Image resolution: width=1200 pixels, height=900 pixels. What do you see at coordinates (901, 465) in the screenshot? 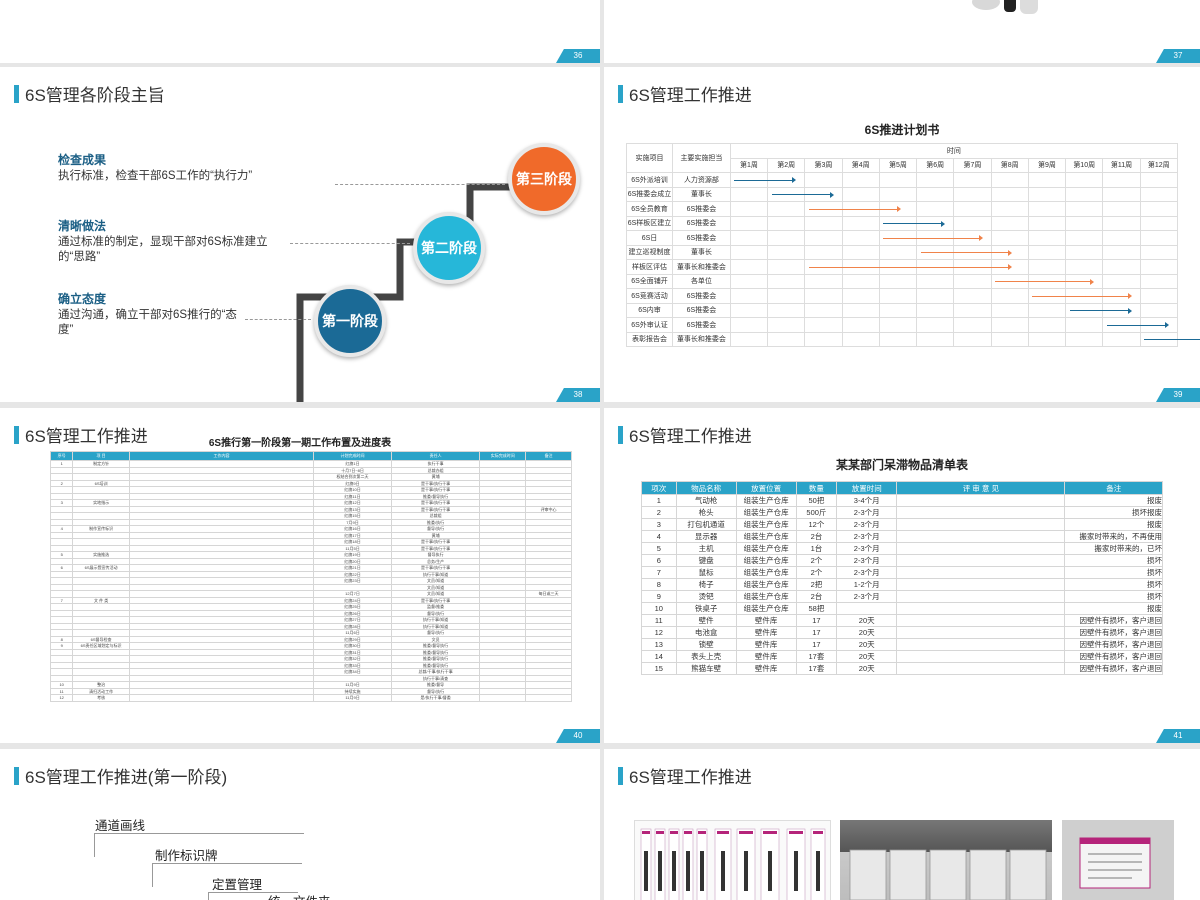
I see `table-heading: 某某部门呆滞物品清单表` at bounding box center [901, 465].